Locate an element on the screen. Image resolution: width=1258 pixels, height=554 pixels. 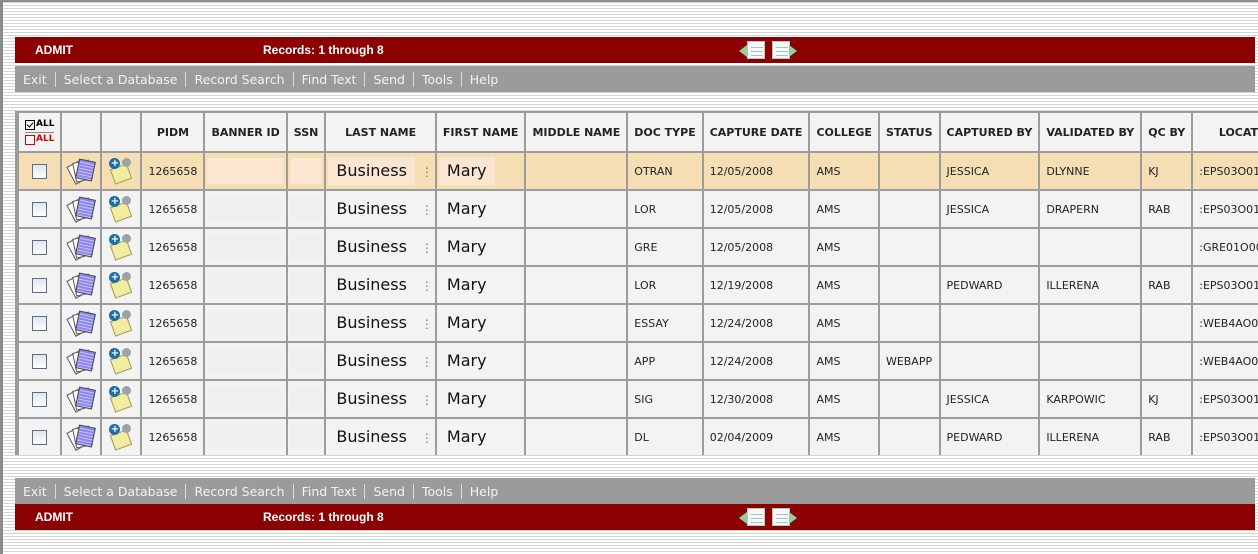
column-header-banner-id: BANNER ID is located at coordinates (245, 132).